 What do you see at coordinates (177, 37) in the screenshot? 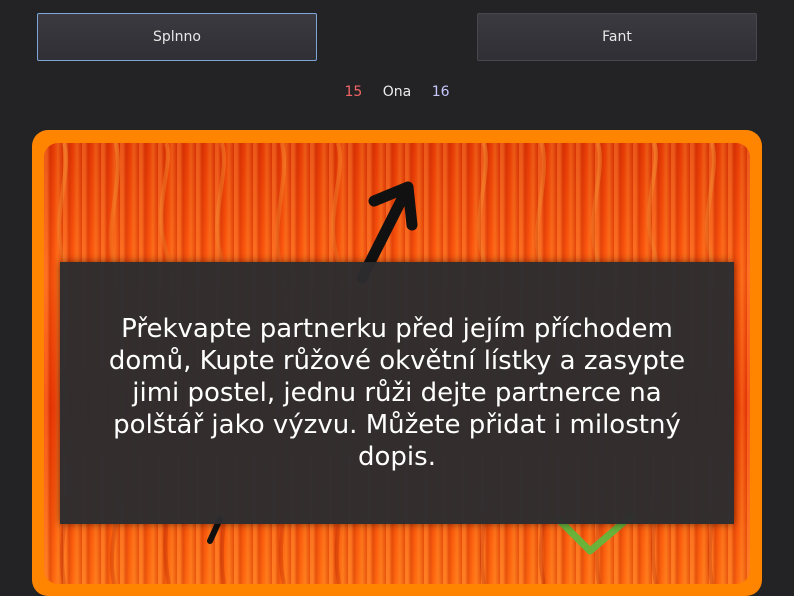
I see `done-button: Splnno` at bounding box center [177, 37].